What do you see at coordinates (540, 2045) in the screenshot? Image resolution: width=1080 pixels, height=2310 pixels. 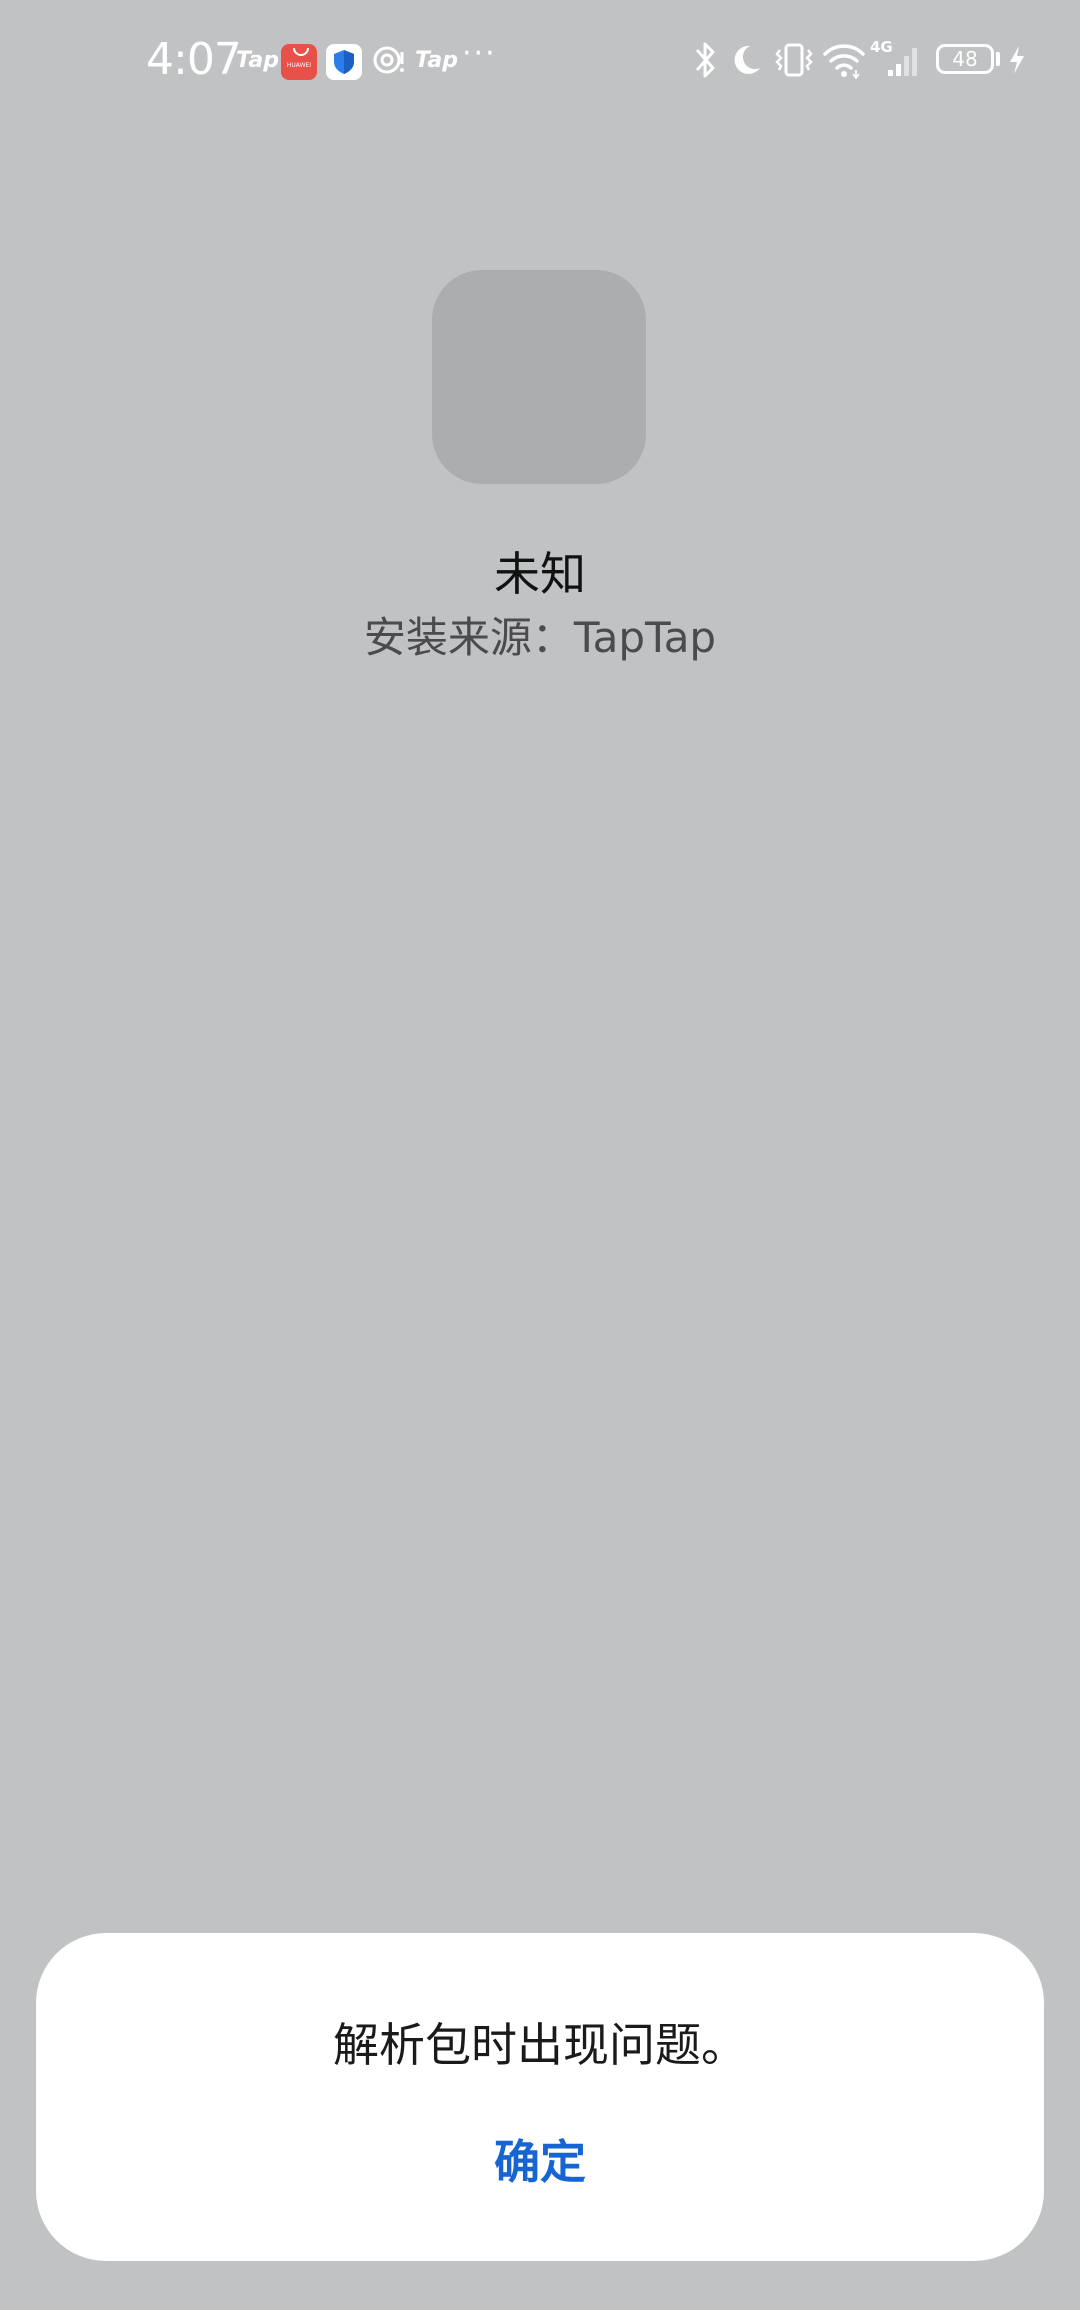 I see `dialog-message: 解析包时出现问题。` at bounding box center [540, 2045].